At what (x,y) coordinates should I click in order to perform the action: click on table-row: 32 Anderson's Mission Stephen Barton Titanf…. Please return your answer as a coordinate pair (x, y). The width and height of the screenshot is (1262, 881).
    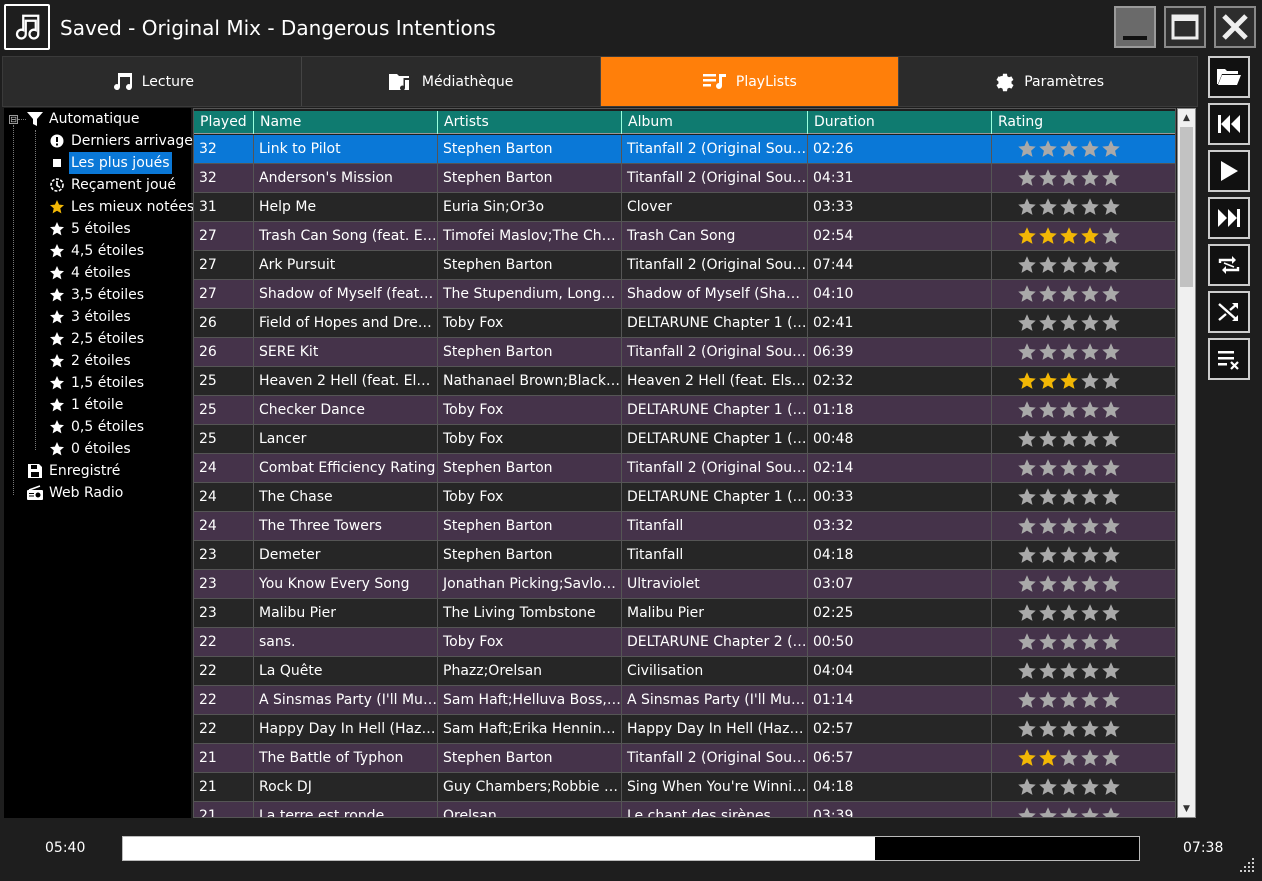
    Looking at the image, I should click on (684, 178).